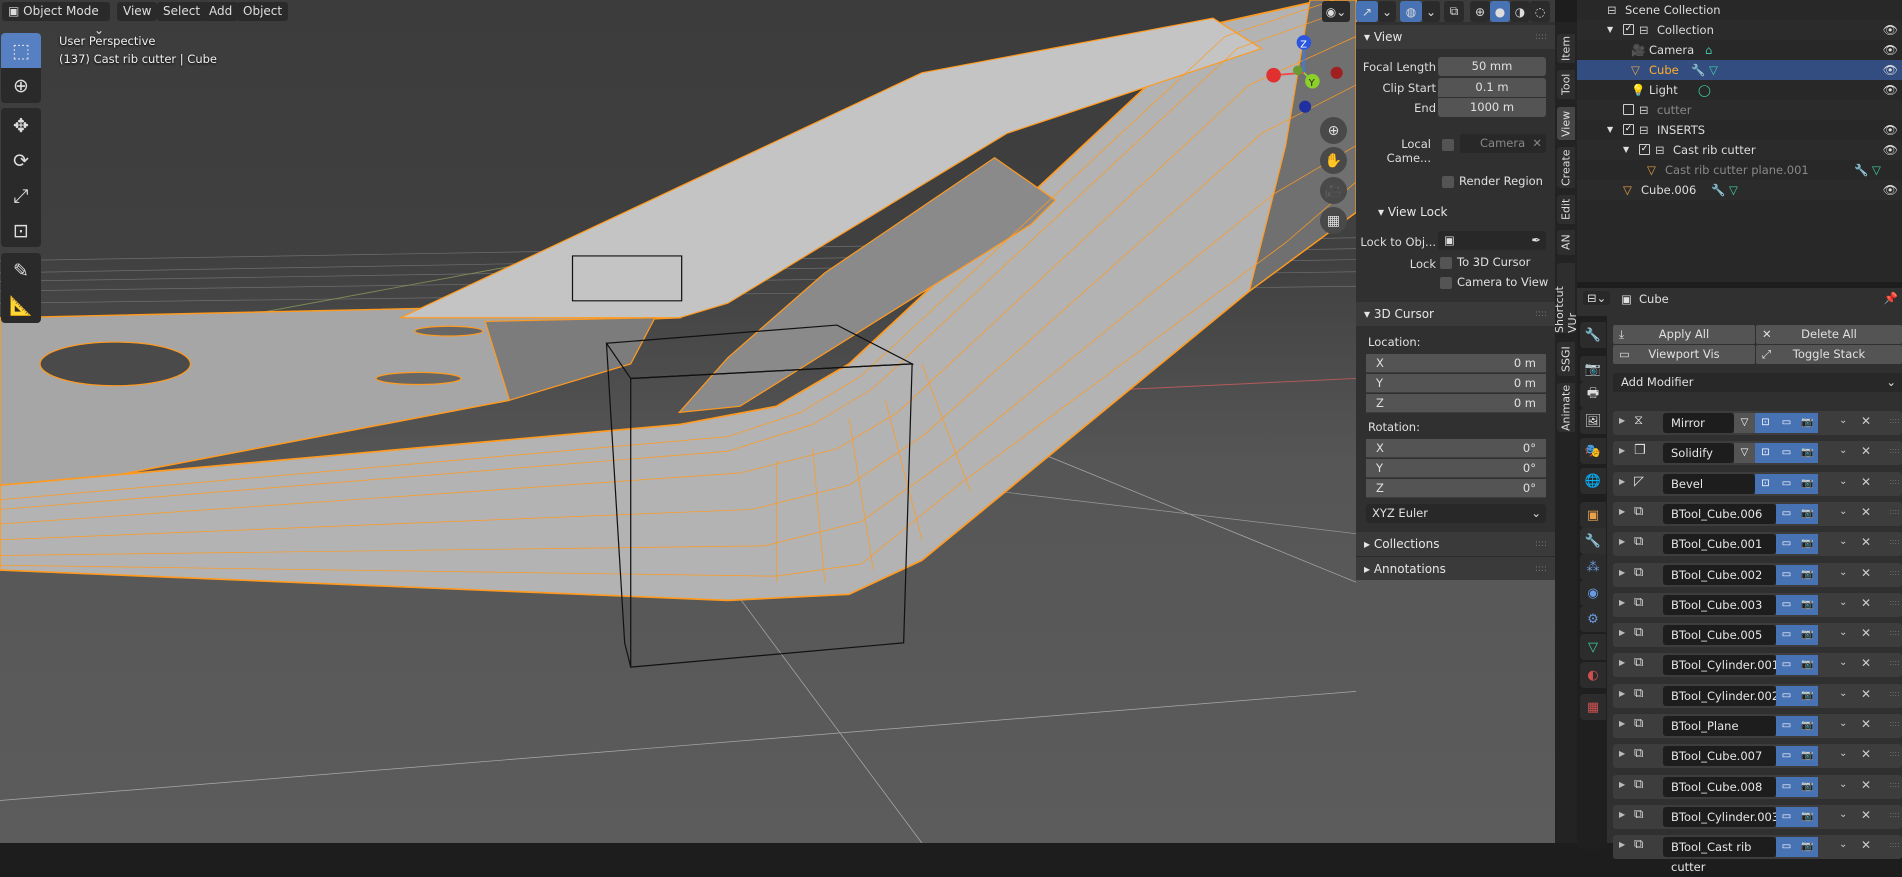 The image size is (1902, 877). What do you see at coordinates (1739, 130) in the screenshot?
I see `outliner-item-inserts: ▼ ✓ ⊟ INSERTS 👁` at bounding box center [1739, 130].